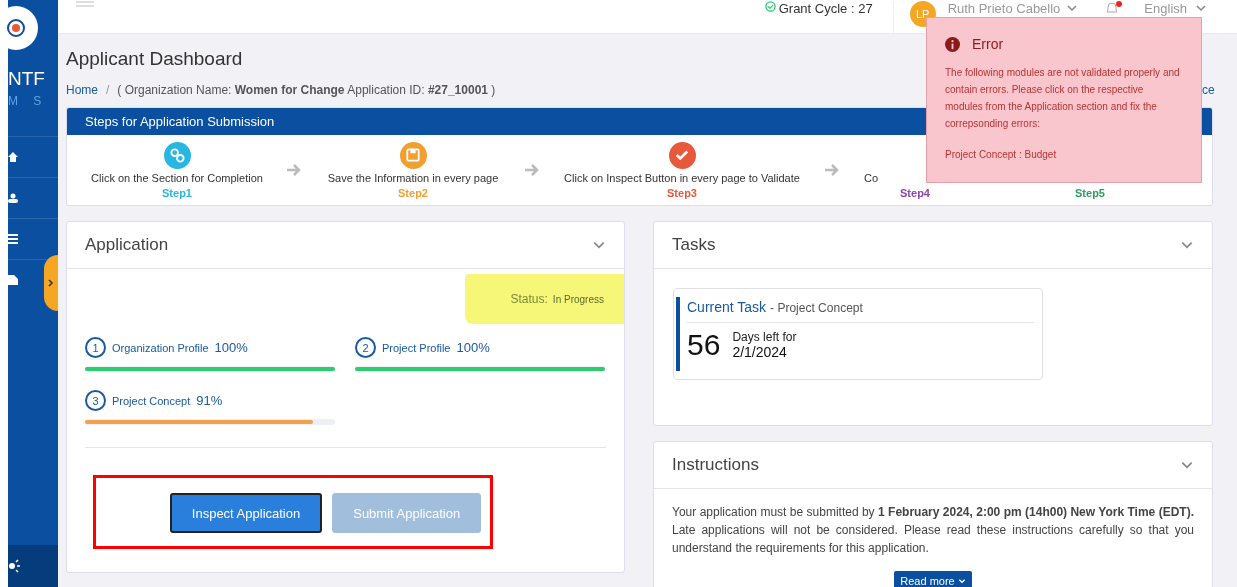 The image size is (1237, 587). I want to click on step-number: Step3, so click(682, 192).